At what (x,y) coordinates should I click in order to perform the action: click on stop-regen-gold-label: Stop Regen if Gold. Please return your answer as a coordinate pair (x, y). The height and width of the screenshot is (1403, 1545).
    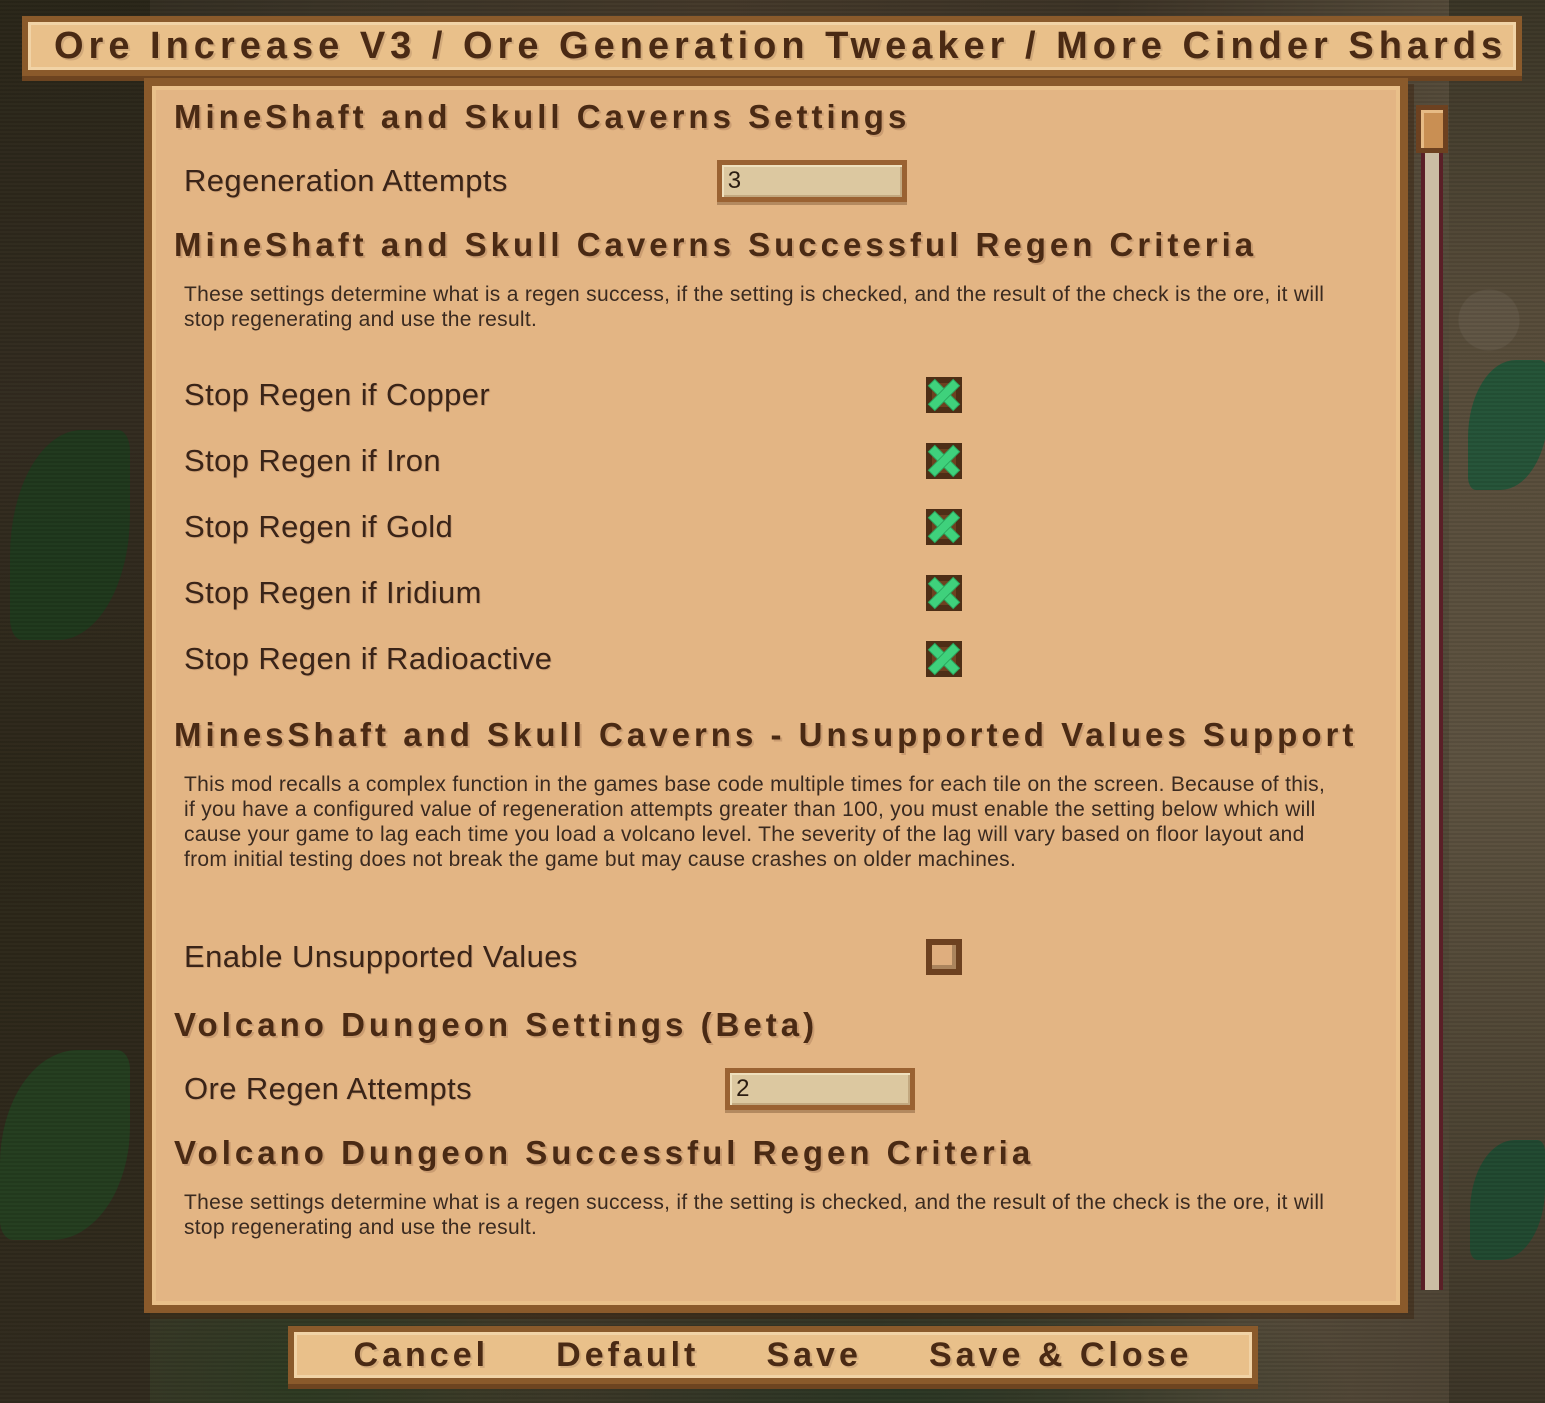
    Looking at the image, I should click on (319, 526).